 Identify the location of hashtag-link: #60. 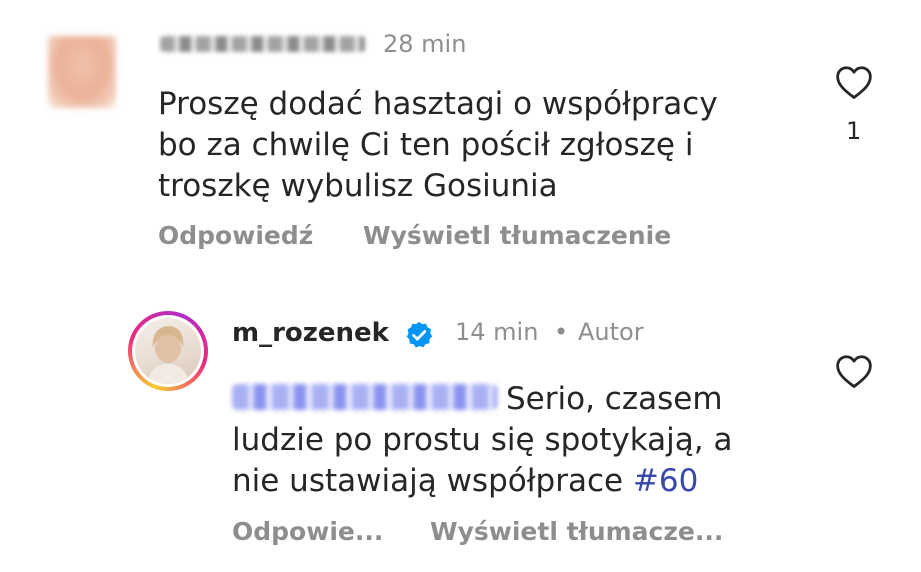
(665, 481).